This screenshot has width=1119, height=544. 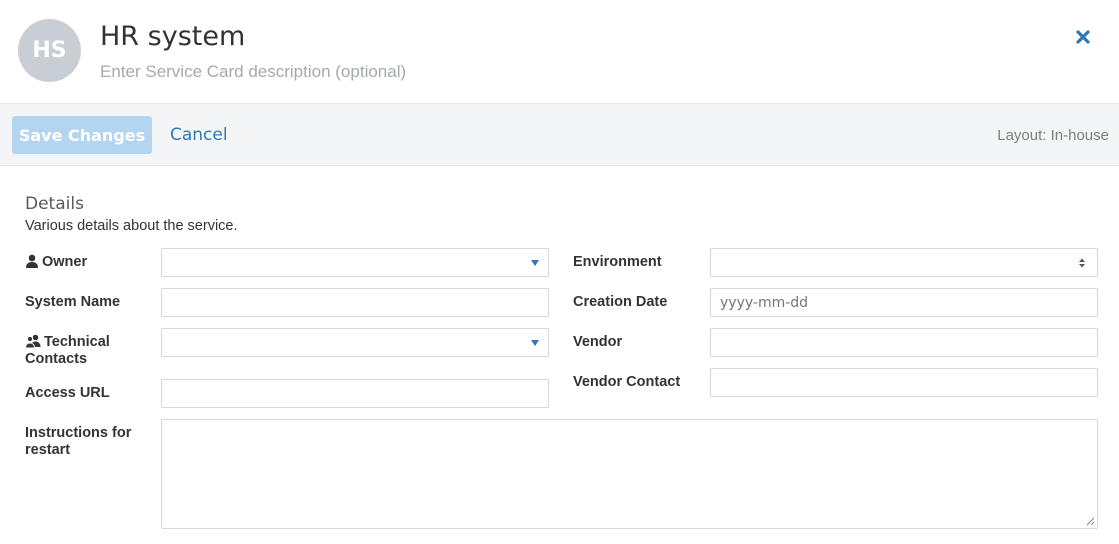 I want to click on vendor-field, so click(x=904, y=342).